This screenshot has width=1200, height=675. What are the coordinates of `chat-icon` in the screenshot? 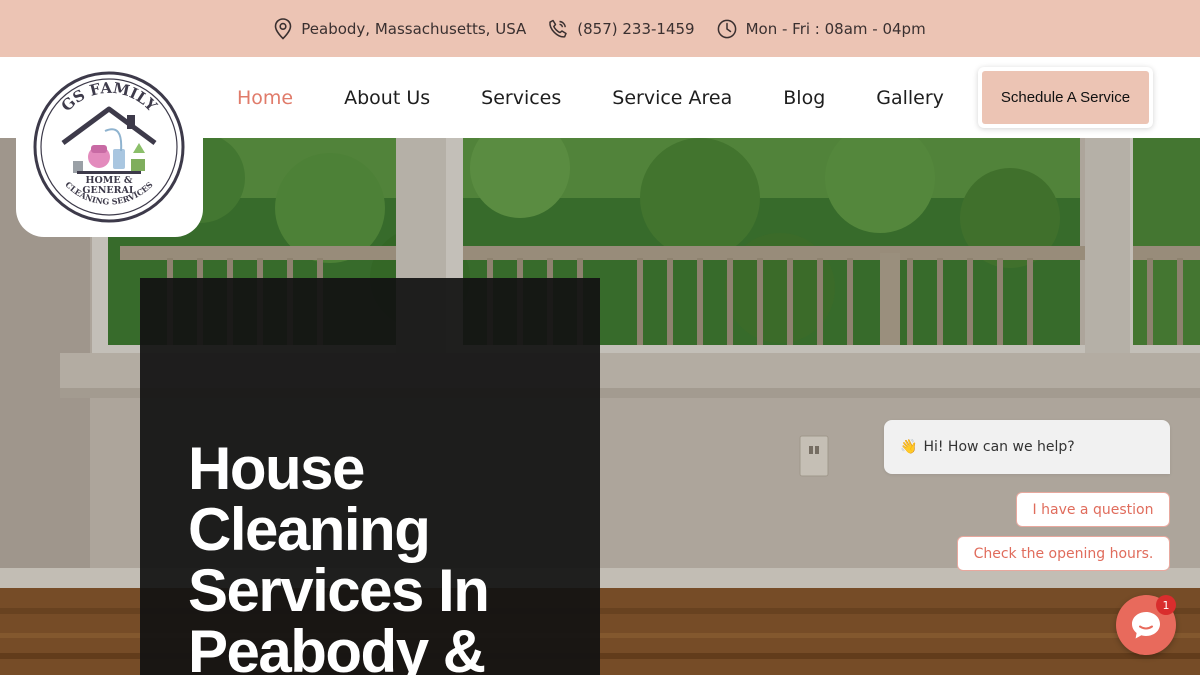 It's located at (1146, 625).